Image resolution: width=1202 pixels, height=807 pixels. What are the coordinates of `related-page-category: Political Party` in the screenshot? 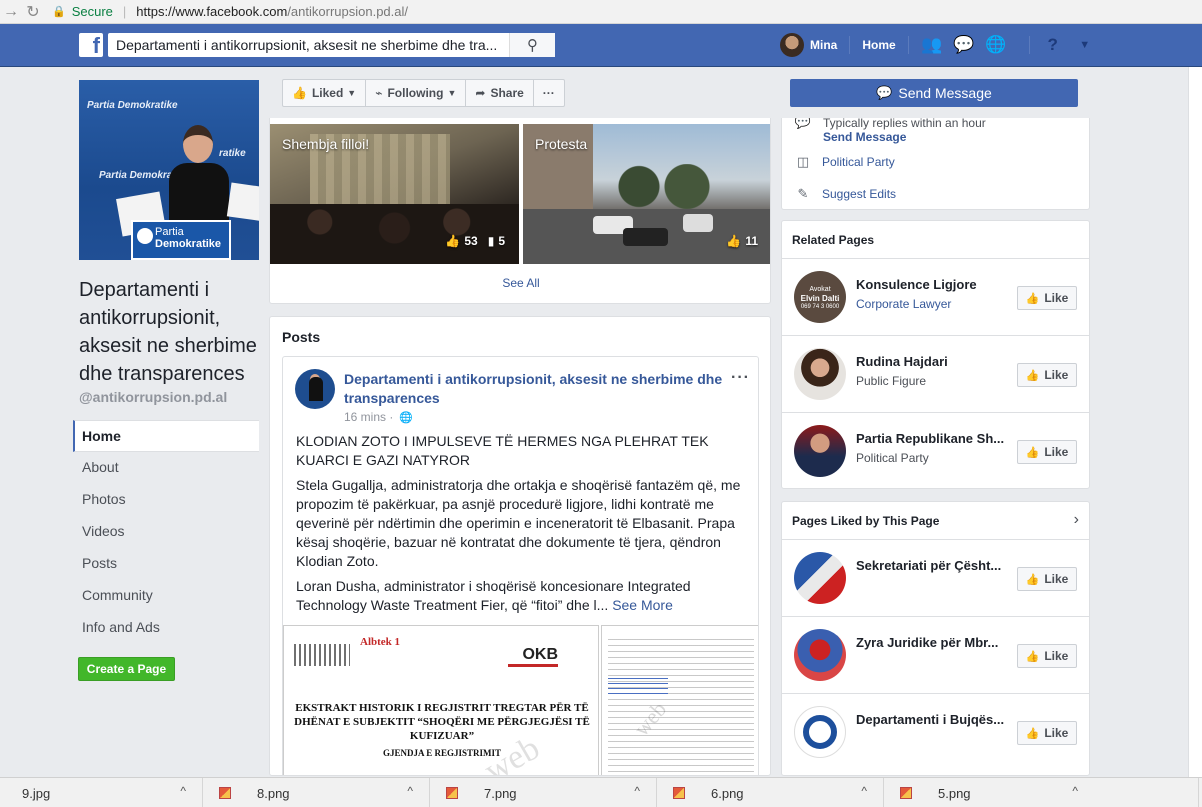 It's located at (892, 458).